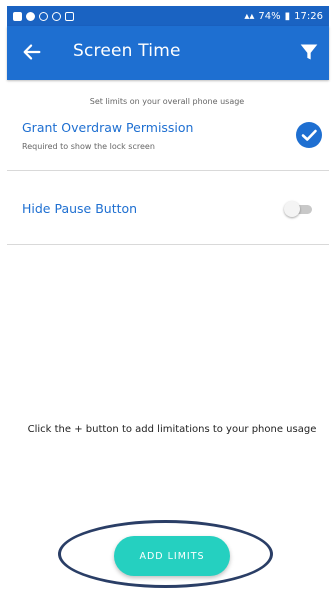  What do you see at coordinates (167, 101) in the screenshot?
I see `settings-hint: Set limits on your overall phone usage` at bounding box center [167, 101].